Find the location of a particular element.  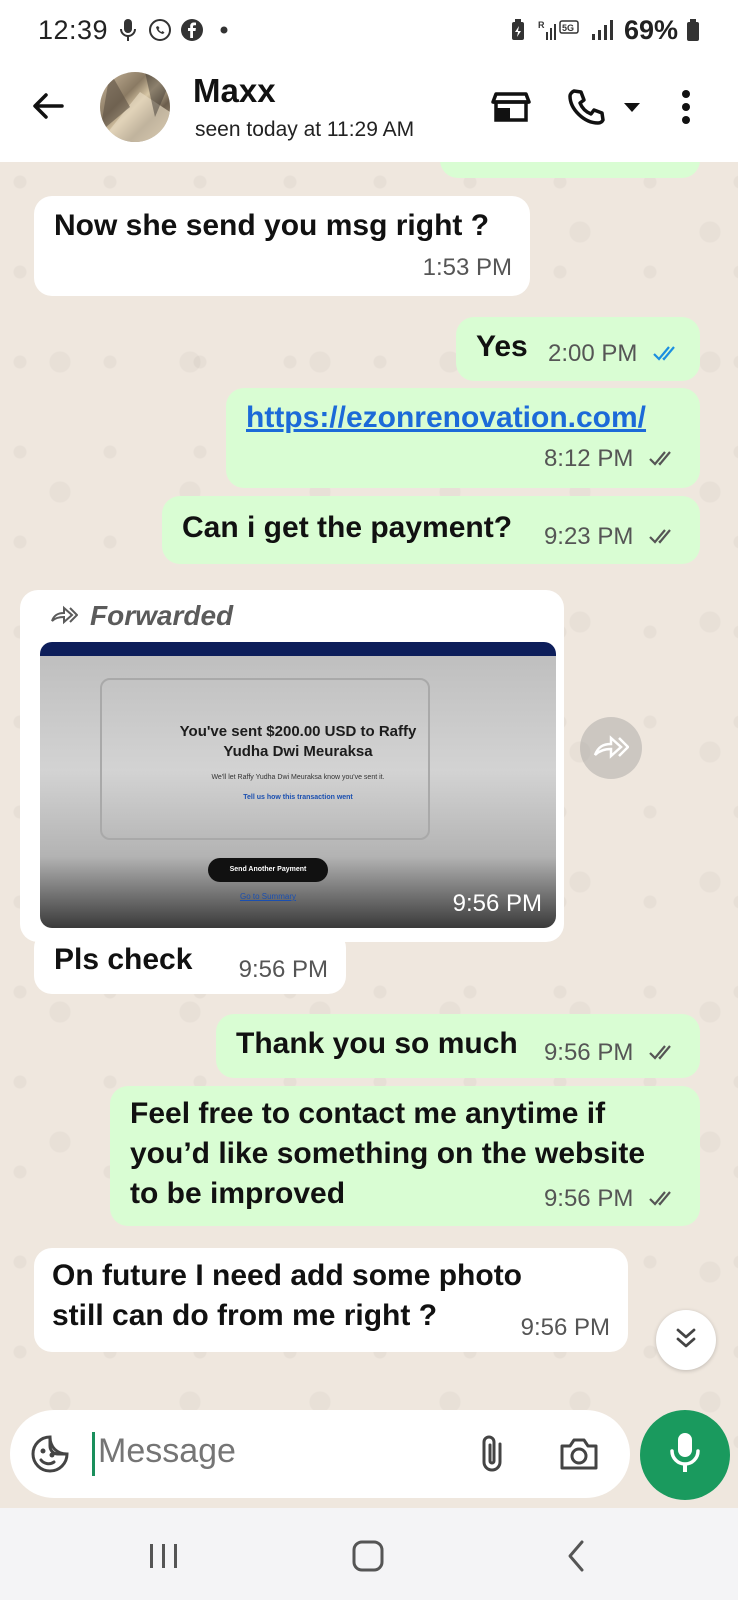

message-input is located at coordinates (278, 1451).